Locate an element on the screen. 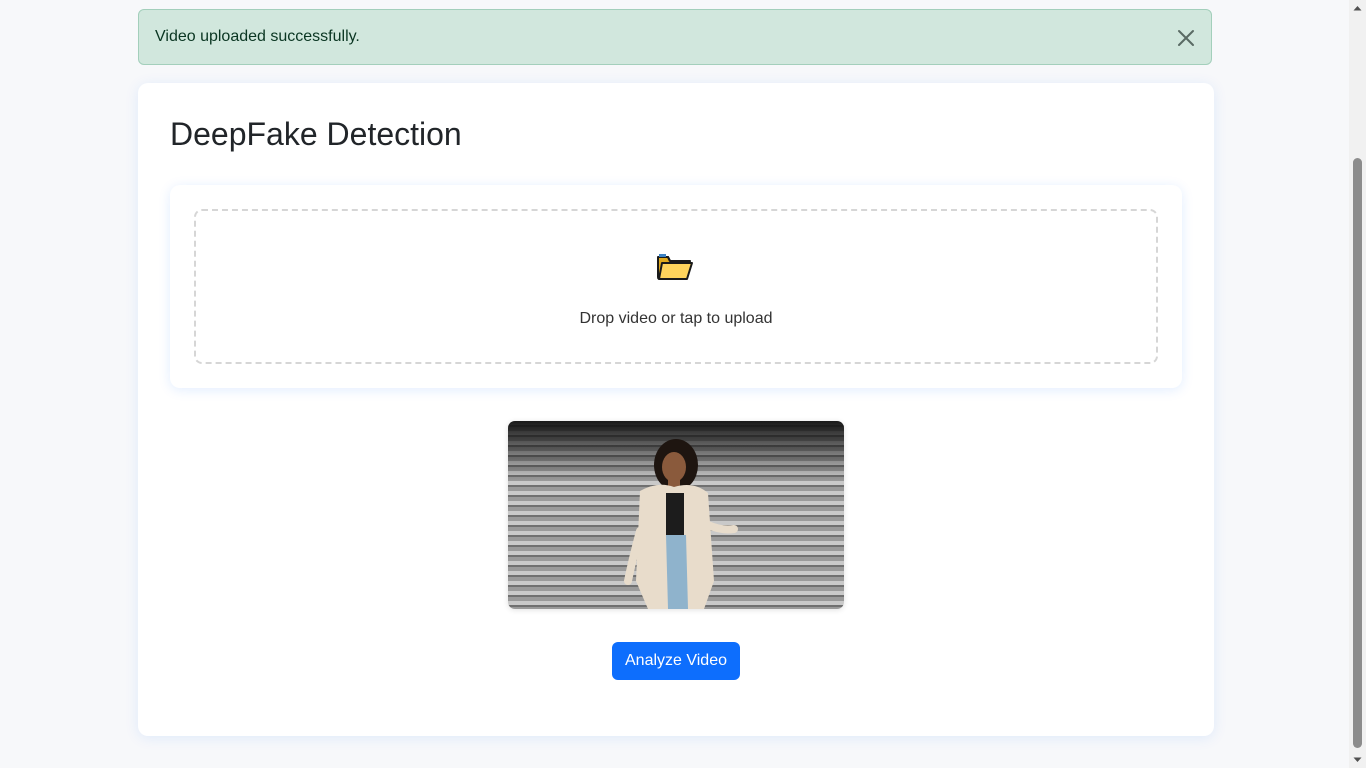  upload-prompt: Drop video or tap to upload is located at coordinates (676, 318).